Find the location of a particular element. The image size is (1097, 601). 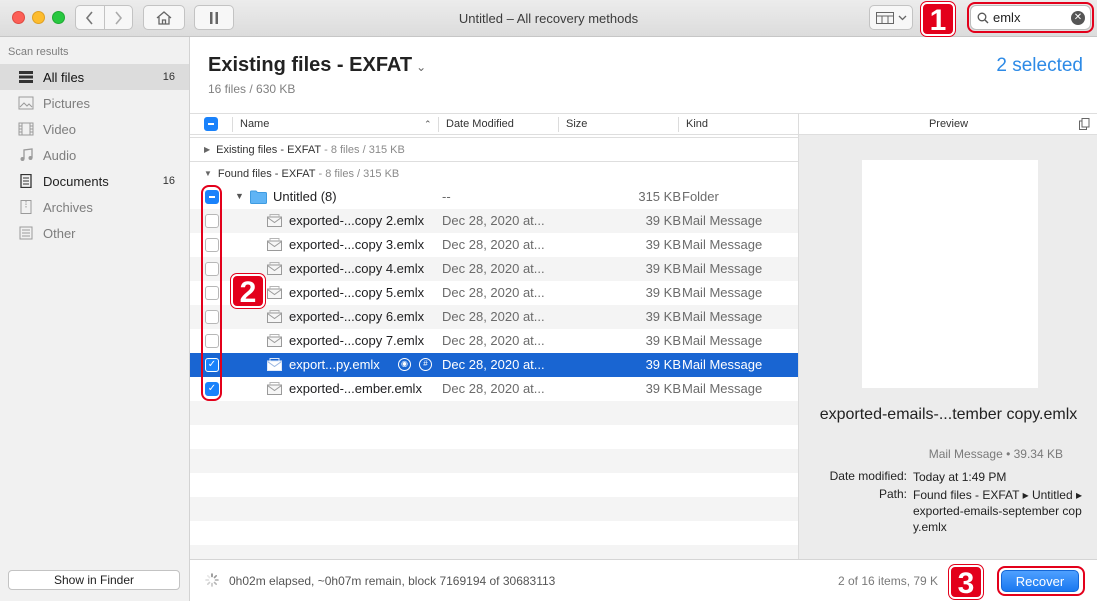

pop-out-icon is located at coordinates (1084, 124).